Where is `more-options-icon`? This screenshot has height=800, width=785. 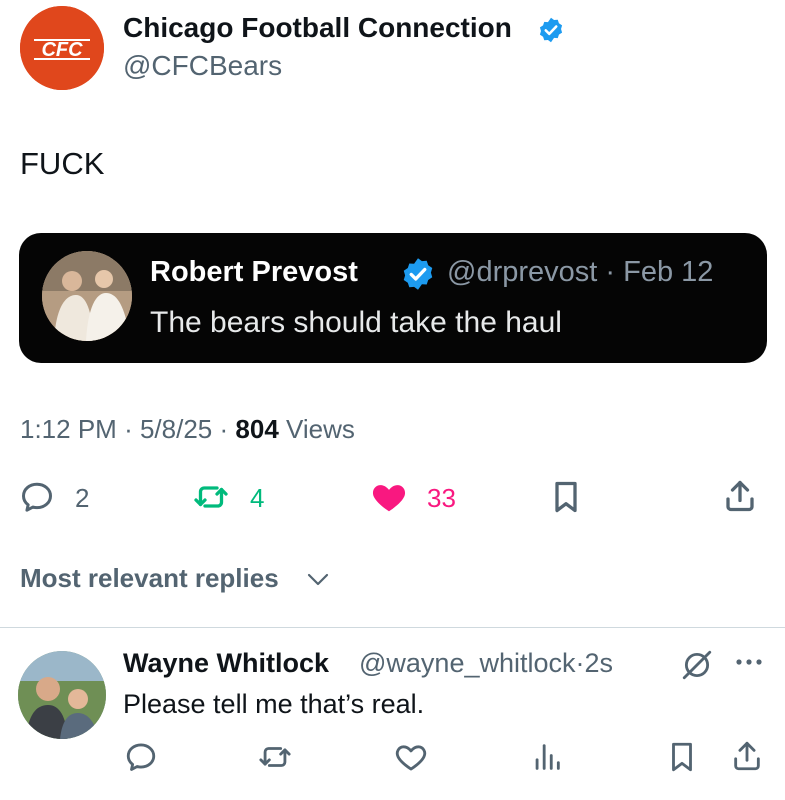 more-options-icon is located at coordinates (749, 662).